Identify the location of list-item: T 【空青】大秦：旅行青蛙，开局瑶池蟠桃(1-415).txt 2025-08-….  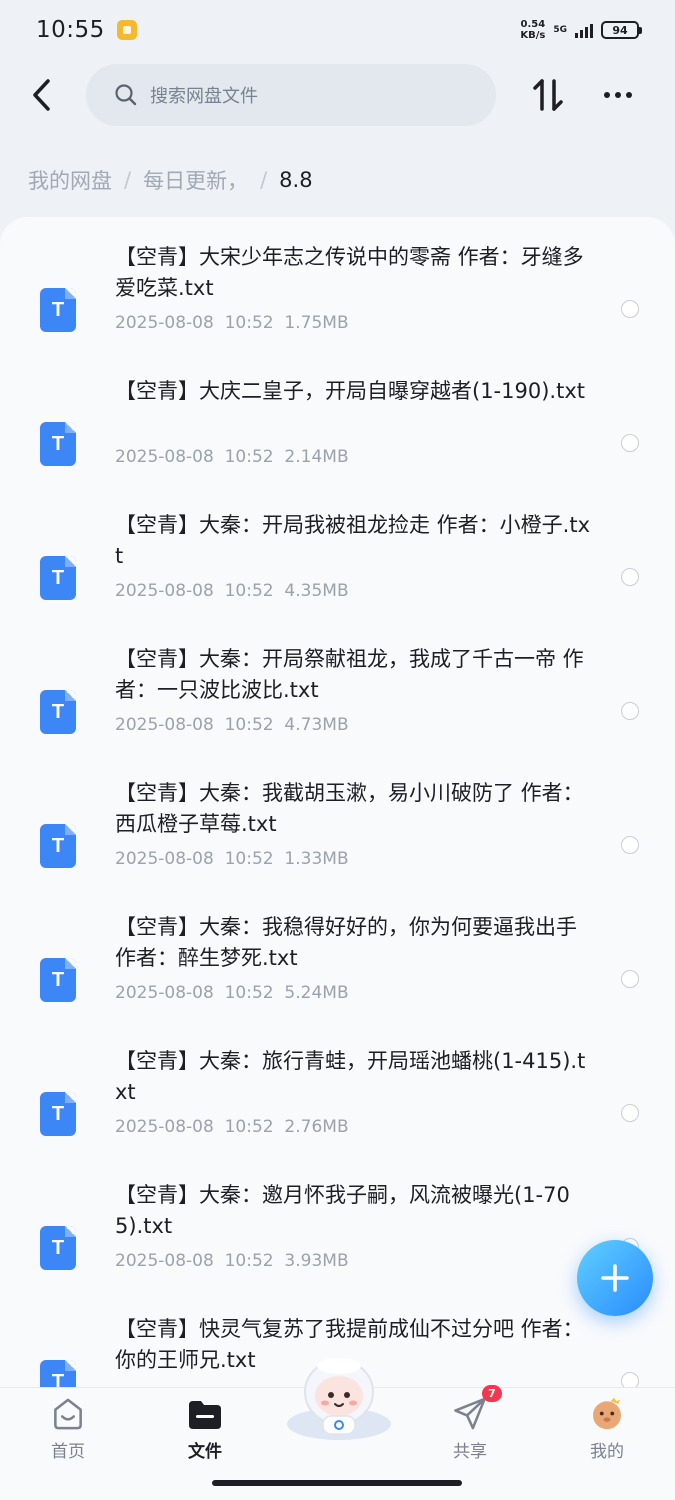
(337, 1108).